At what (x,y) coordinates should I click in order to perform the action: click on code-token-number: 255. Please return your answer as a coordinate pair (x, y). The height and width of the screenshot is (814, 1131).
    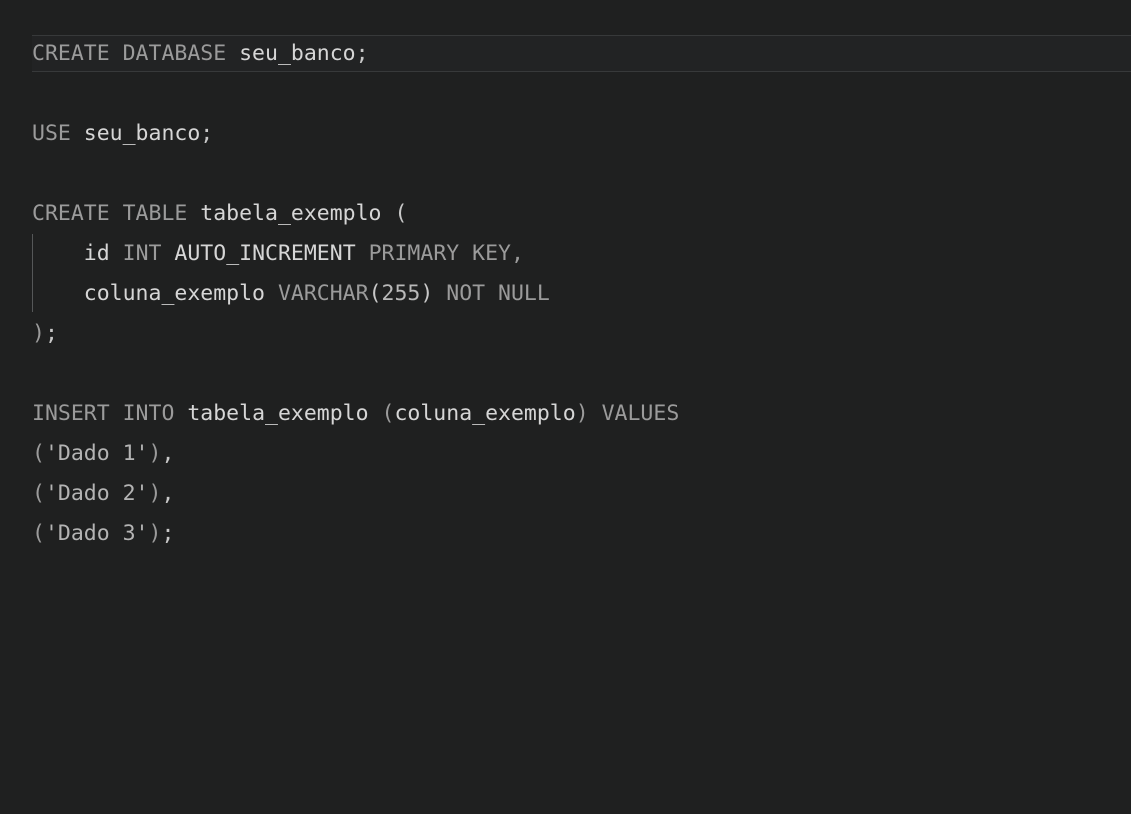
    Looking at the image, I should click on (401, 293).